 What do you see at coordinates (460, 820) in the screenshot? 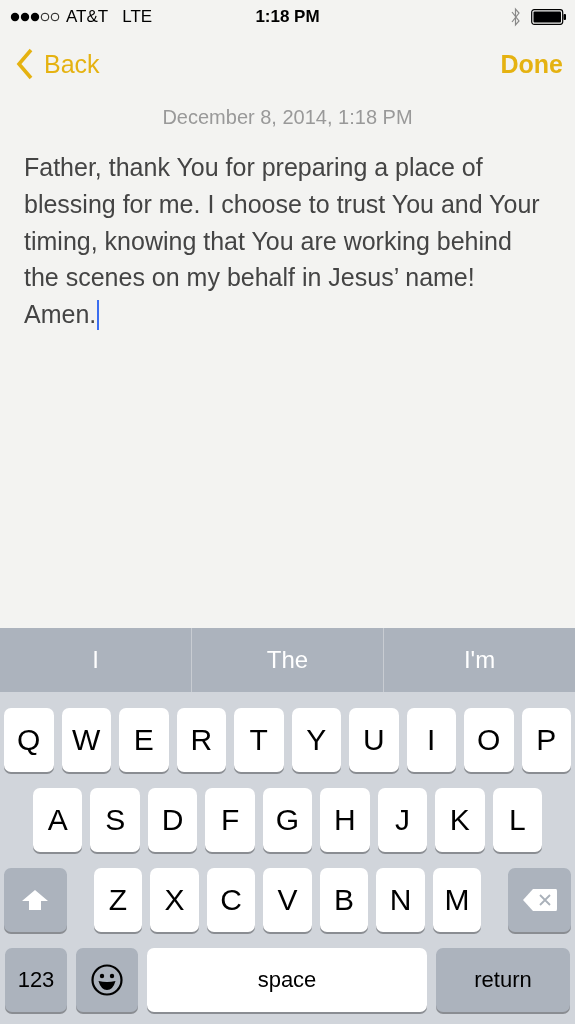
I see `letter-key: K` at bounding box center [460, 820].